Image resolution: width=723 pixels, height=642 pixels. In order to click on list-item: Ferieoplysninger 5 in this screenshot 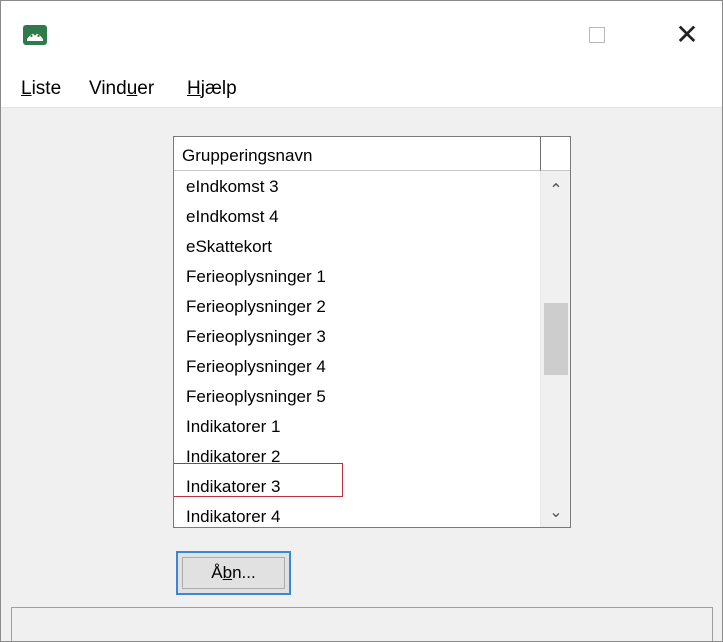, I will do `click(357, 397)`.